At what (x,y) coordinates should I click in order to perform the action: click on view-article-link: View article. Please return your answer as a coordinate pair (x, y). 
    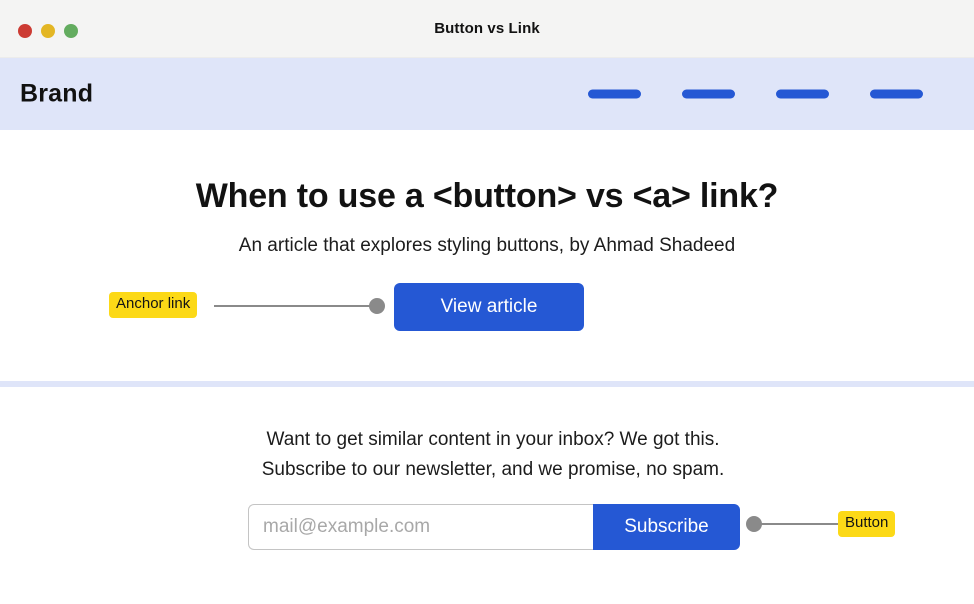
    Looking at the image, I should click on (489, 307).